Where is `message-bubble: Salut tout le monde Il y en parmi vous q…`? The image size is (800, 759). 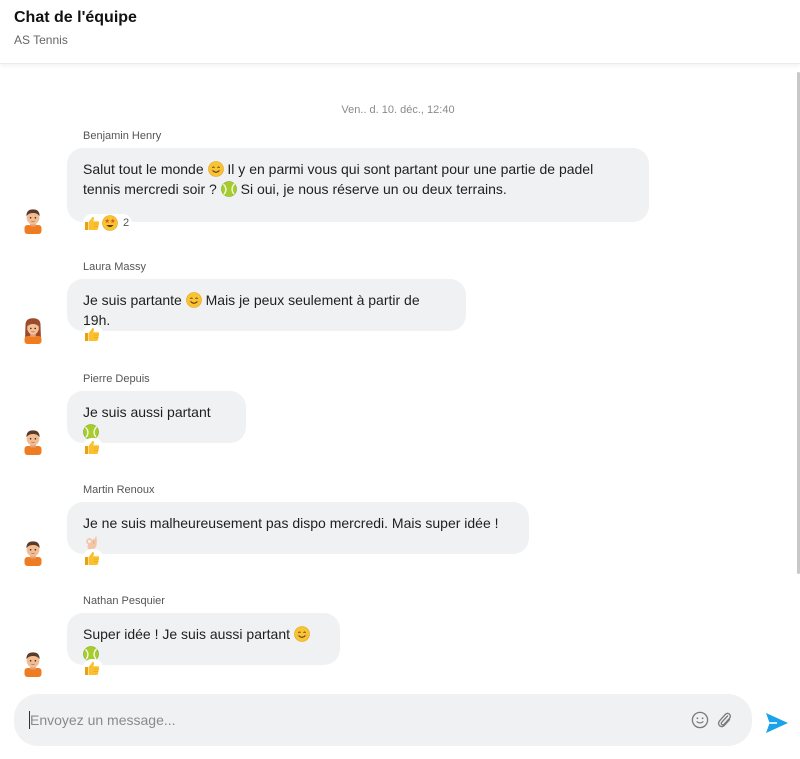 message-bubble: Salut tout le monde Il y en parmi vous q… is located at coordinates (358, 185).